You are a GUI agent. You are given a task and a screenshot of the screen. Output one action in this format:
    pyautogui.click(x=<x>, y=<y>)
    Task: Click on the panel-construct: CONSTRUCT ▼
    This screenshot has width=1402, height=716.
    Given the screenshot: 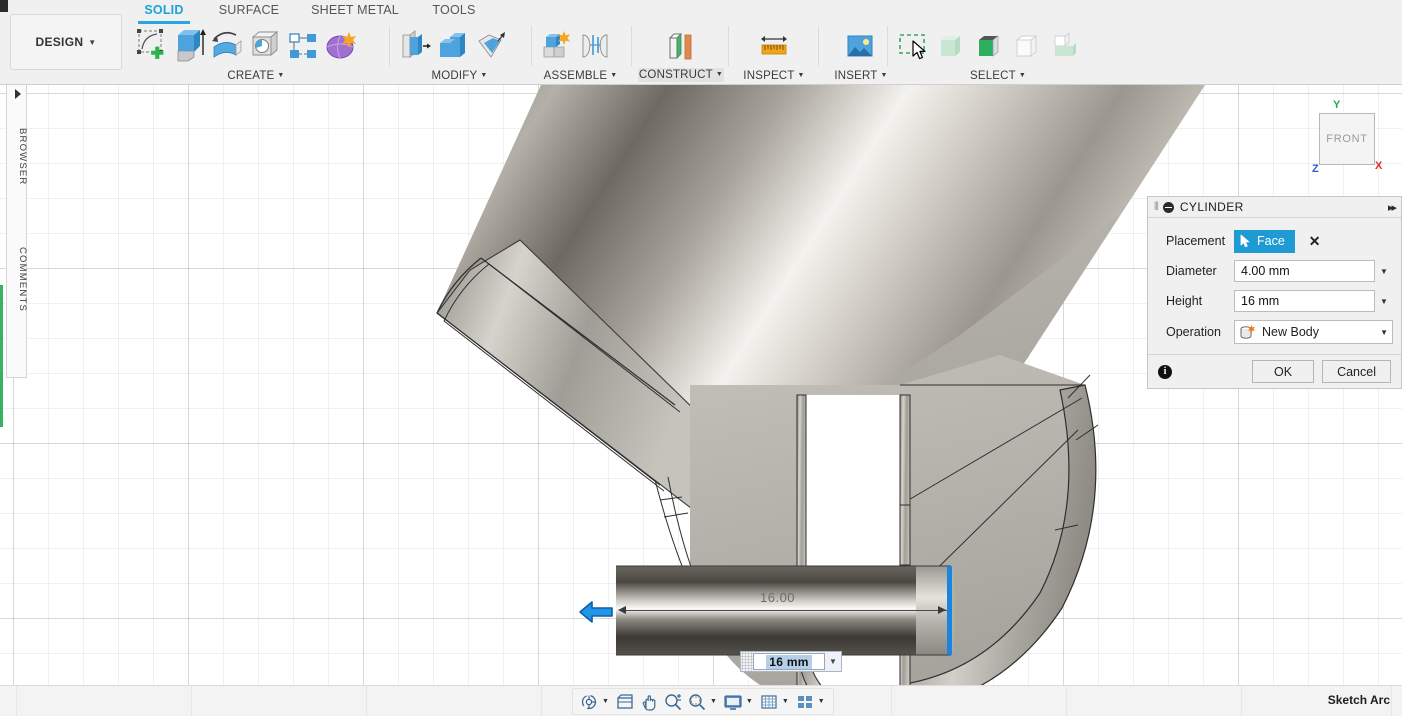 What is the action you would take?
    pyautogui.click(x=681, y=53)
    